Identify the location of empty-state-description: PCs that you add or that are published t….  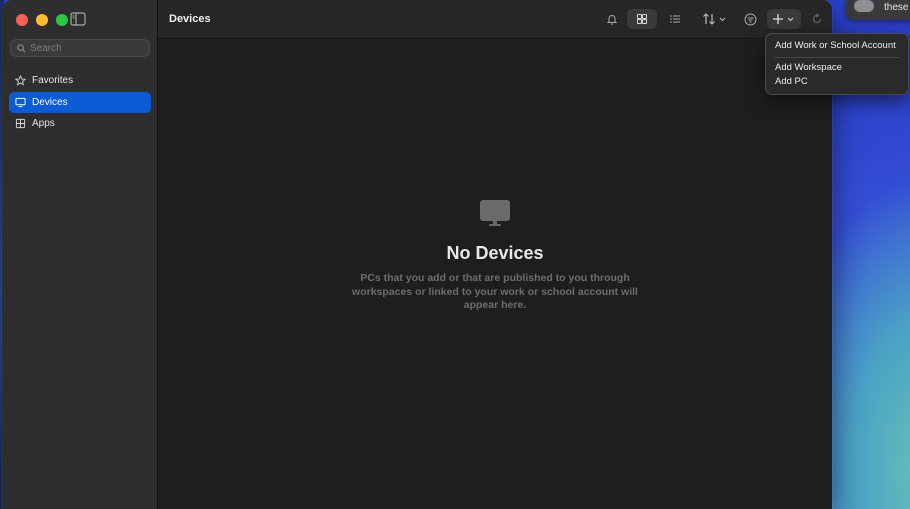
(495, 291).